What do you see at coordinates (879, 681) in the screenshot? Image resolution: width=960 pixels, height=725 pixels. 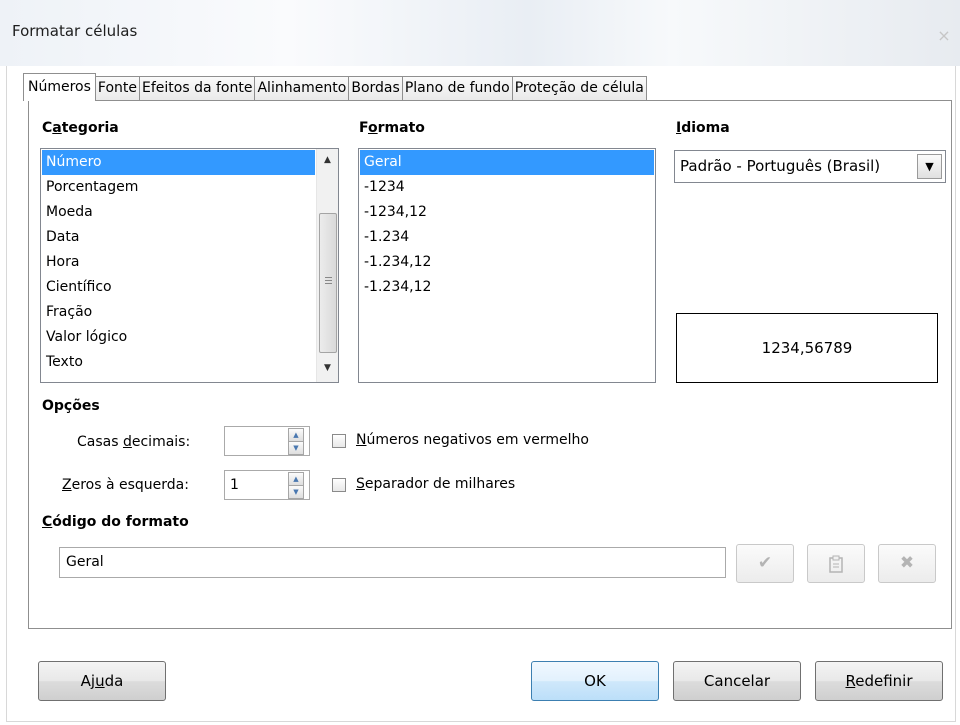 I see `reset-button: Redefinir` at bounding box center [879, 681].